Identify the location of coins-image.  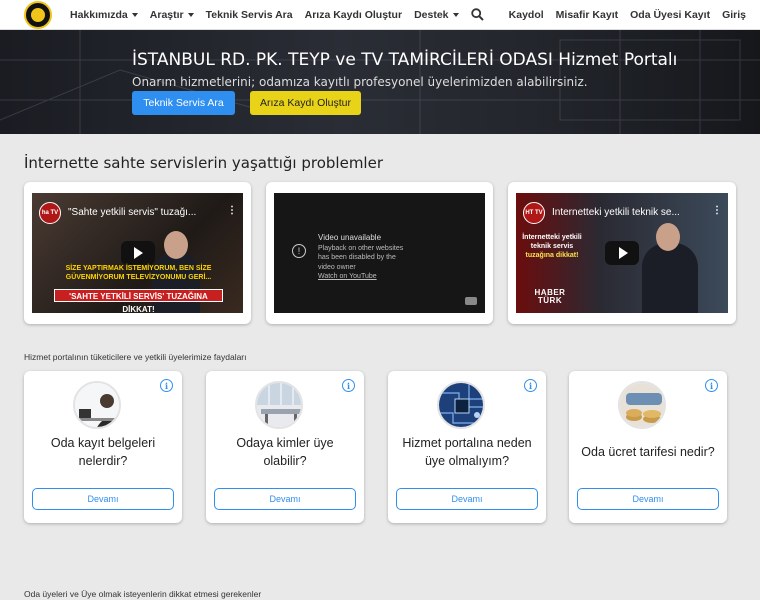
(642, 405).